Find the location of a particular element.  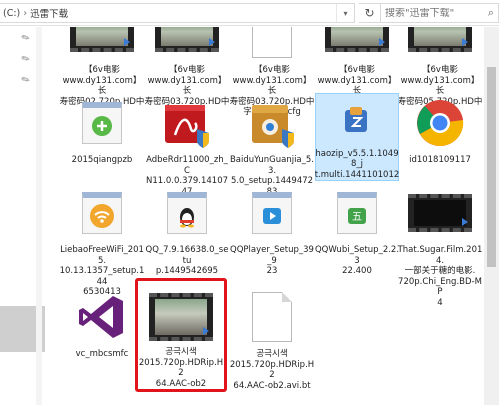

file-name: 2015qiangpzb is located at coordinates (102, 160).